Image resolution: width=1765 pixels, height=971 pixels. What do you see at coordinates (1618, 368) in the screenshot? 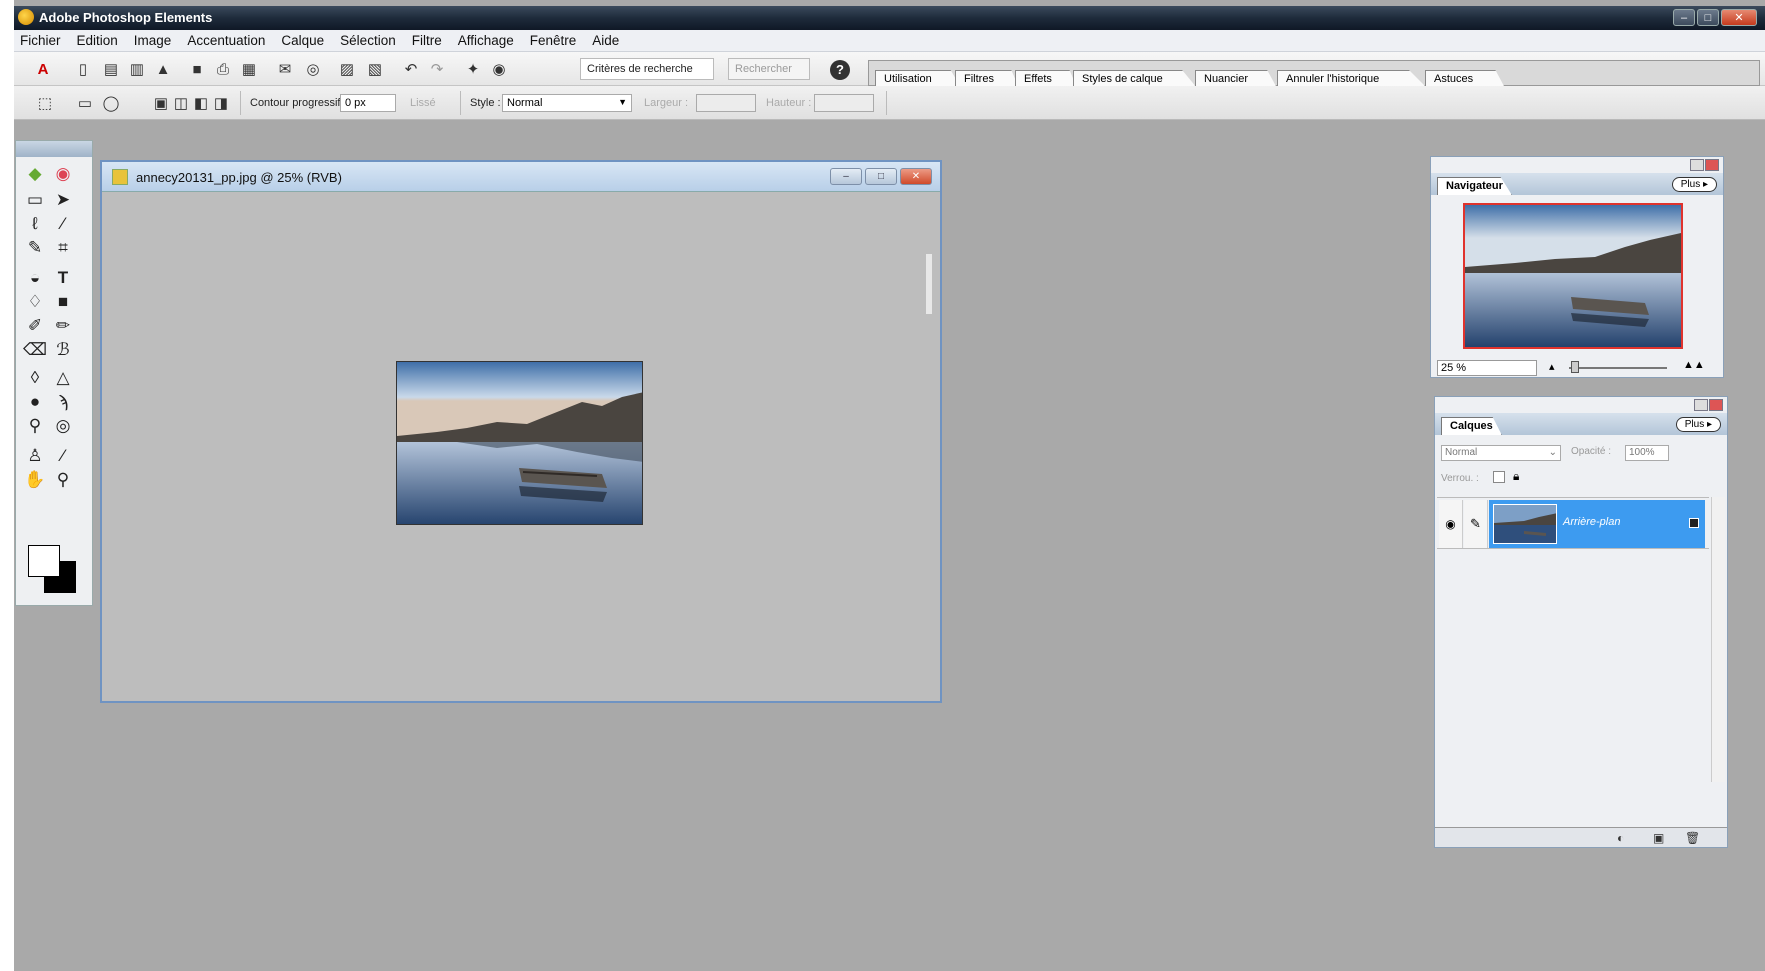
I see `zoom-slider-track` at bounding box center [1618, 368].